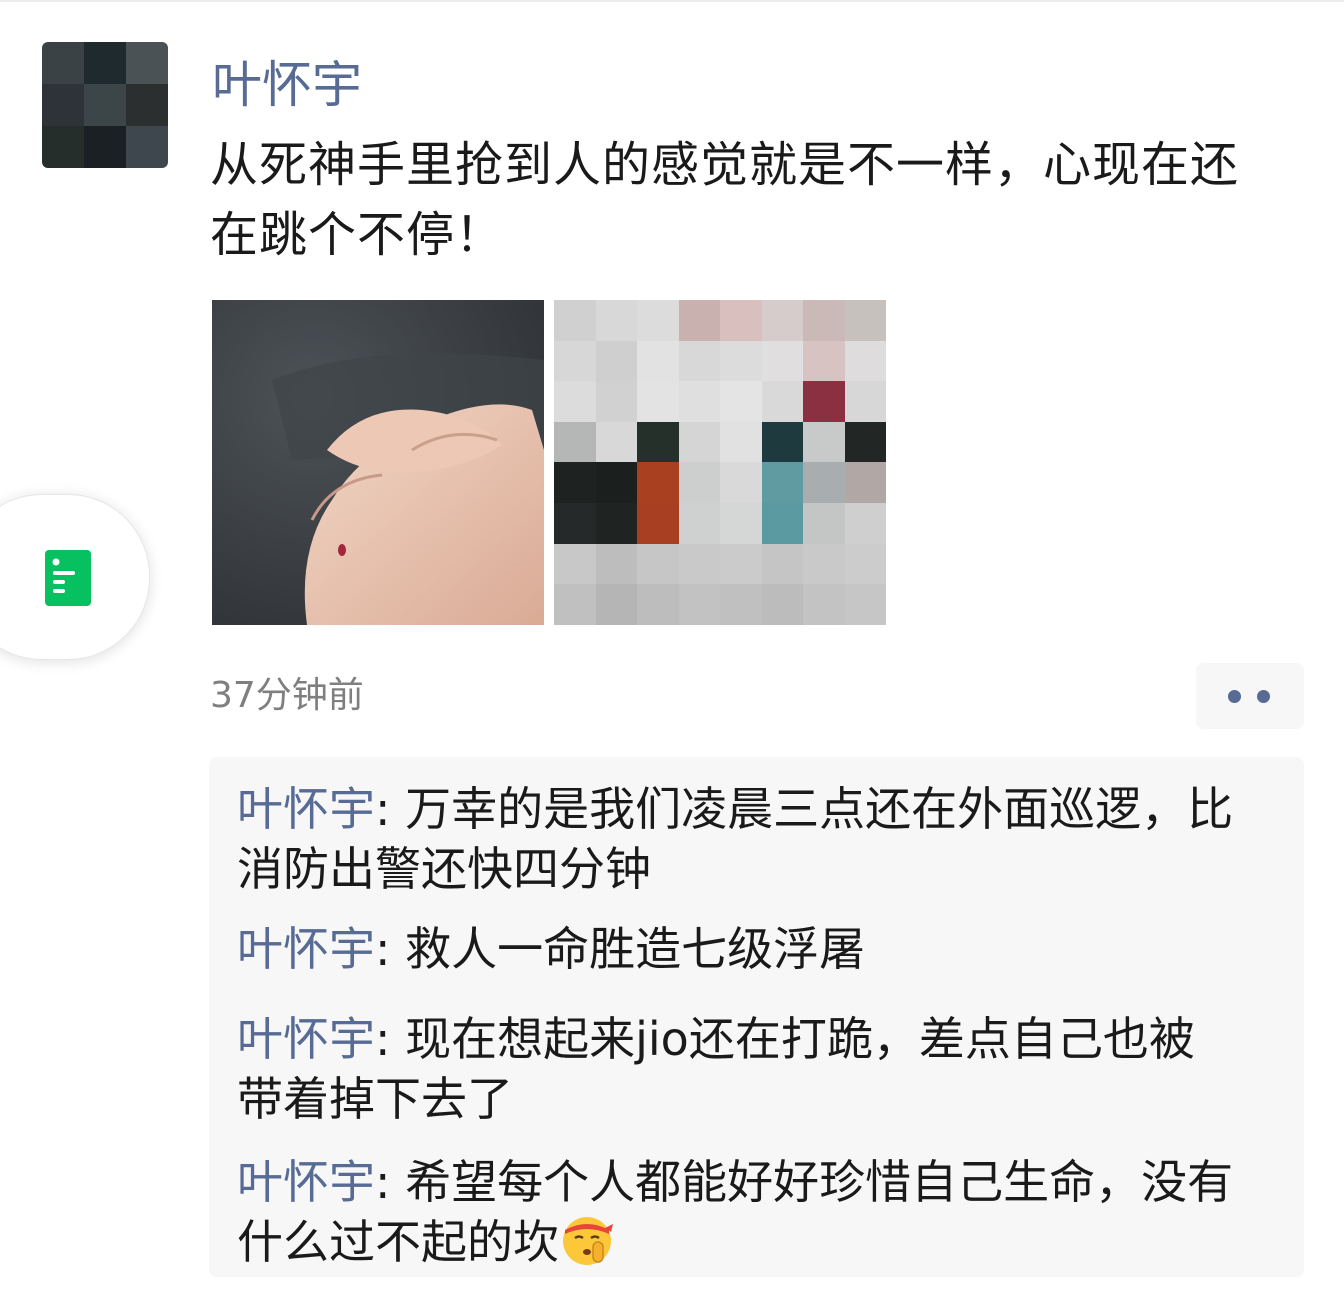 The image size is (1344, 1303). I want to click on post-photo-hand, so click(378, 462).